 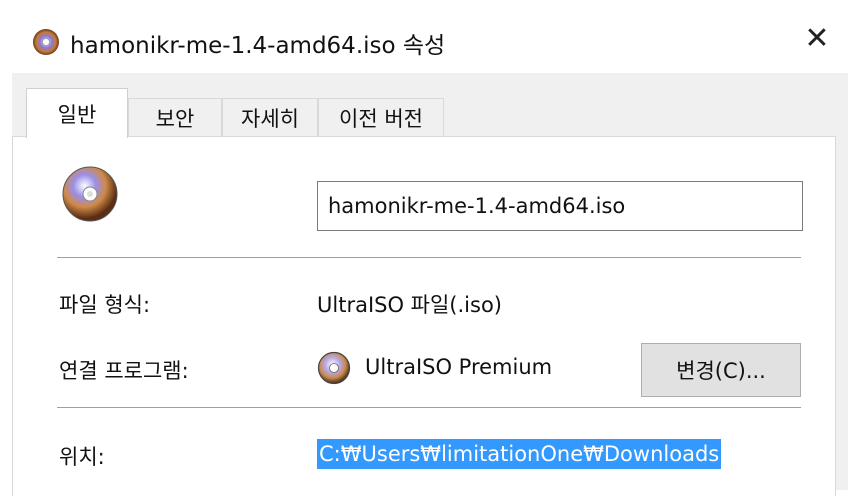 I want to click on tab-security: 보안, so click(x=175, y=117).